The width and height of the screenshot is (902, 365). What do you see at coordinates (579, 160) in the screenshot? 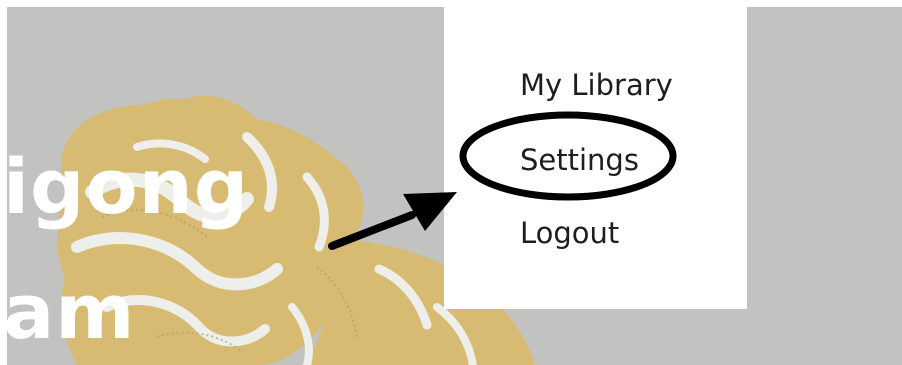
I see `menu-item-settings: Settings` at bounding box center [579, 160].